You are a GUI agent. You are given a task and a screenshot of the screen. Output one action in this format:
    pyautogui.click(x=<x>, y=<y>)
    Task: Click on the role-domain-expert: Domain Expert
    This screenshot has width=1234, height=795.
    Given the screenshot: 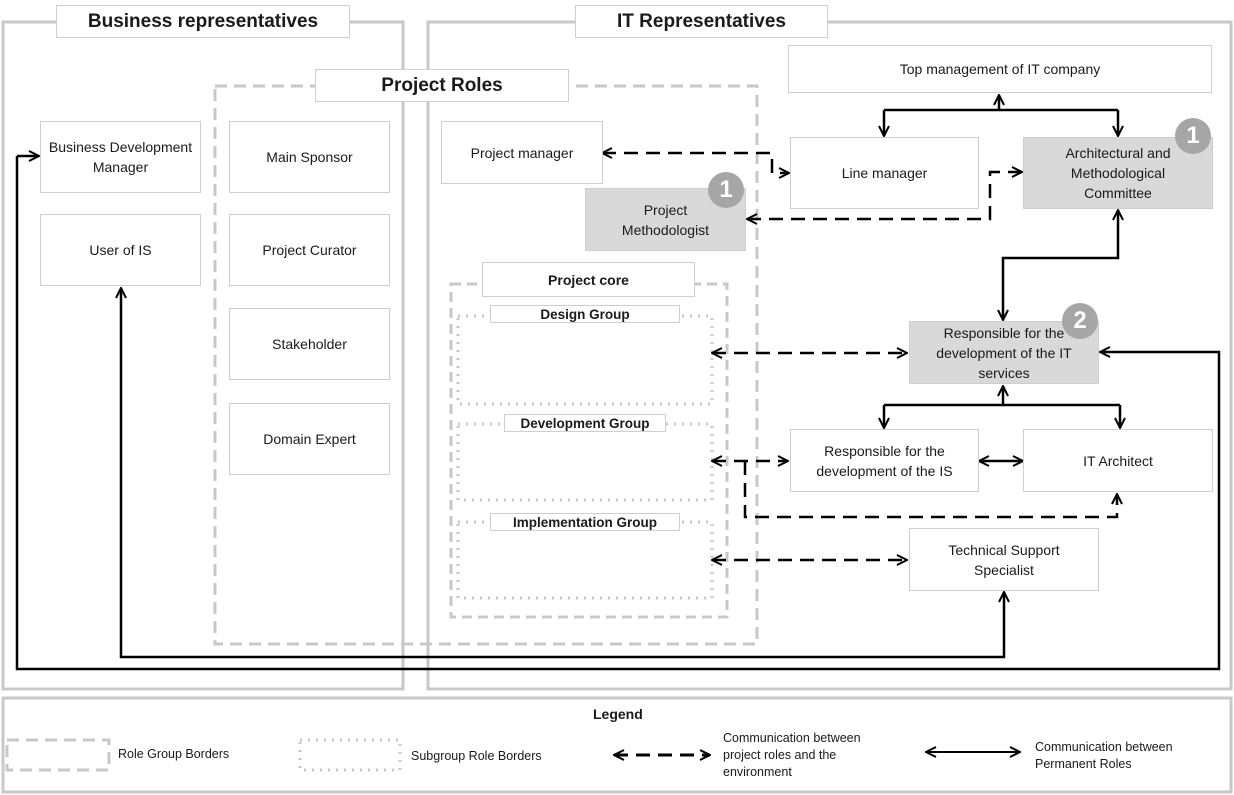 What is the action you would take?
    pyautogui.click(x=309, y=439)
    